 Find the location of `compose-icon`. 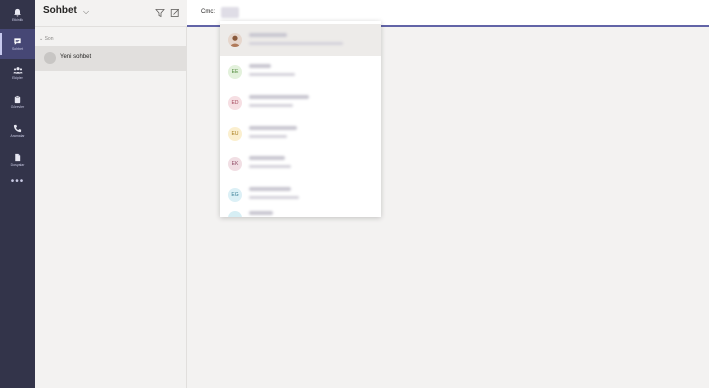

compose-icon is located at coordinates (175, 12).